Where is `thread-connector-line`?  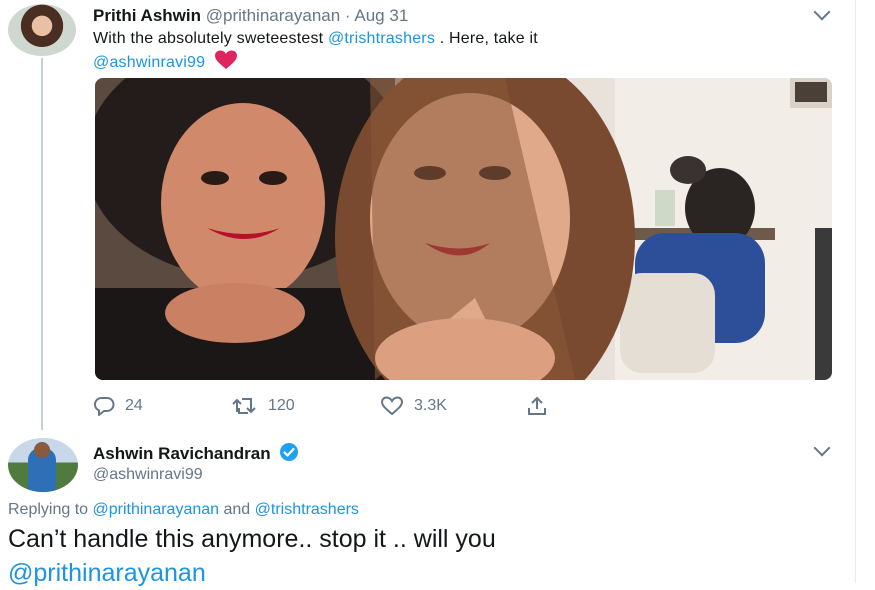
thread-connector-line is located at coordinates (42, 244).